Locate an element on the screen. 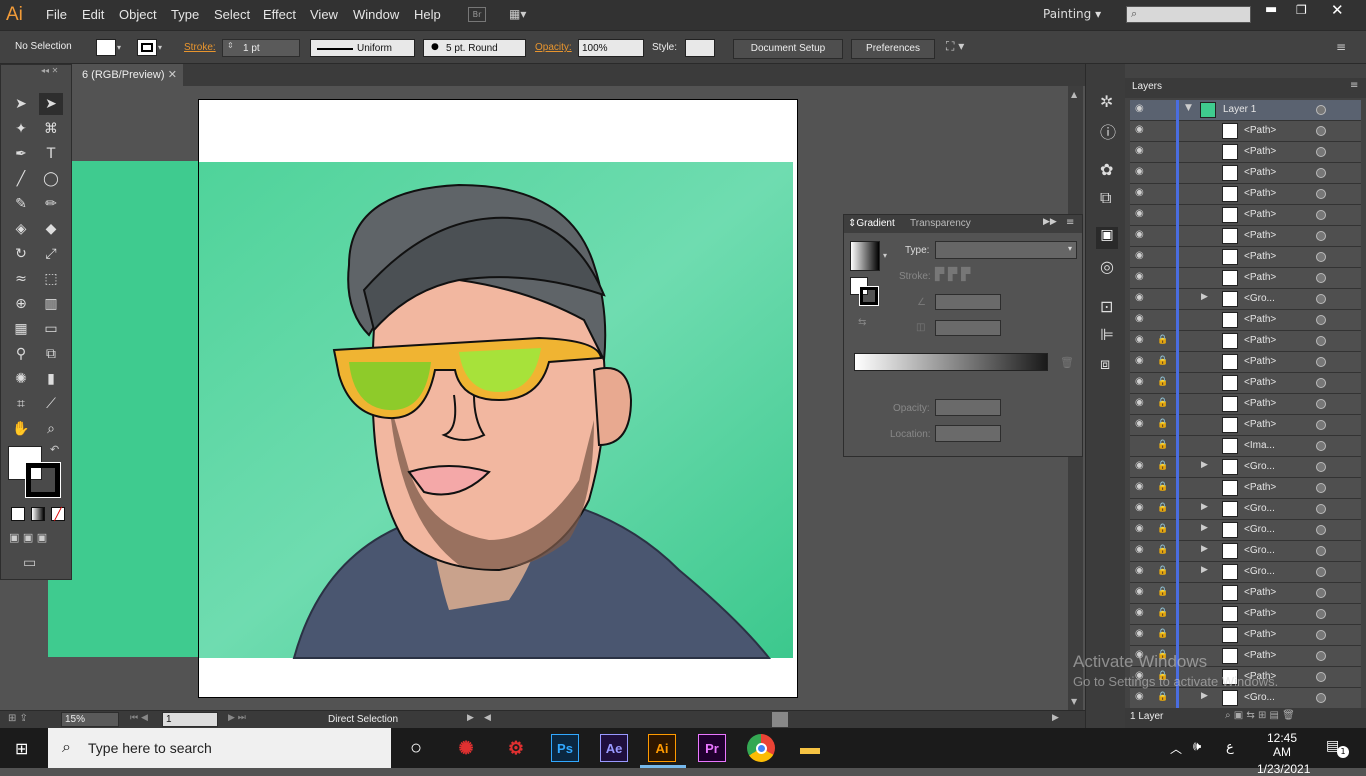 The image size is (1366, 776). layer-row: ◉ ▼ Layer 1 is located at coordinates (1245, 110).